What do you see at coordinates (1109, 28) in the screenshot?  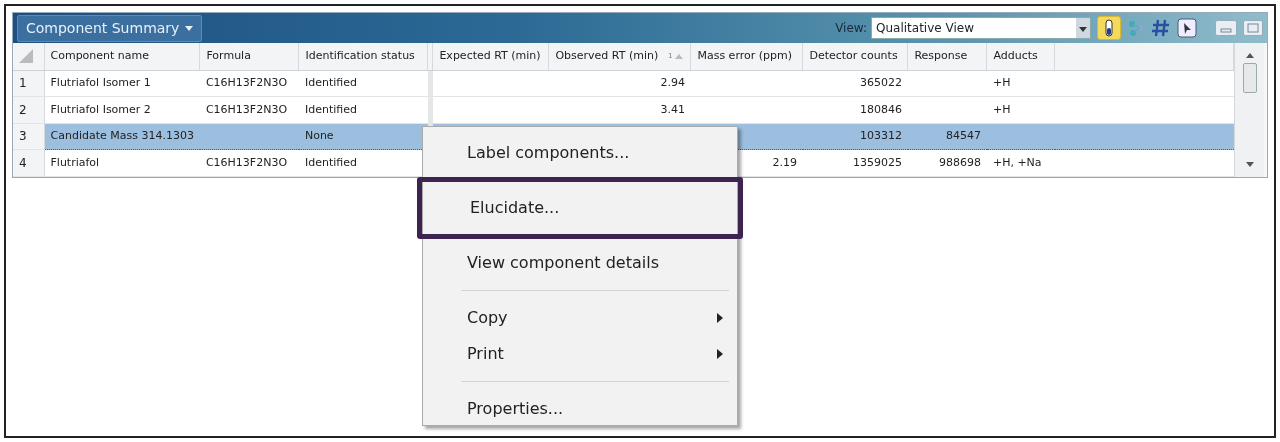 I see `test-tube-icon` at bounding box center [1109, 28].